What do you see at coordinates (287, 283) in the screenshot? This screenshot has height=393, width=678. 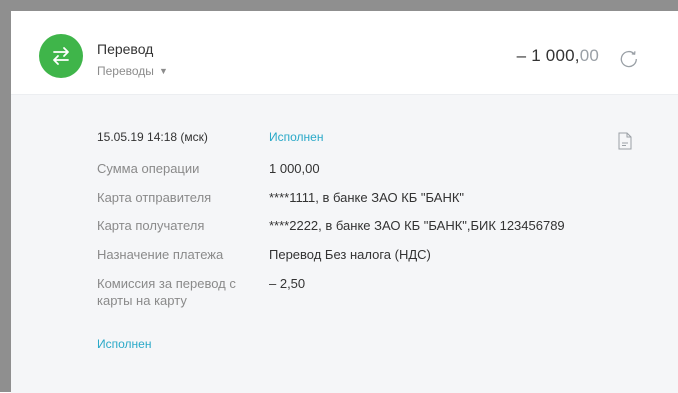 I see `value-commission: – 2,50` at bounding box center [287, 283].